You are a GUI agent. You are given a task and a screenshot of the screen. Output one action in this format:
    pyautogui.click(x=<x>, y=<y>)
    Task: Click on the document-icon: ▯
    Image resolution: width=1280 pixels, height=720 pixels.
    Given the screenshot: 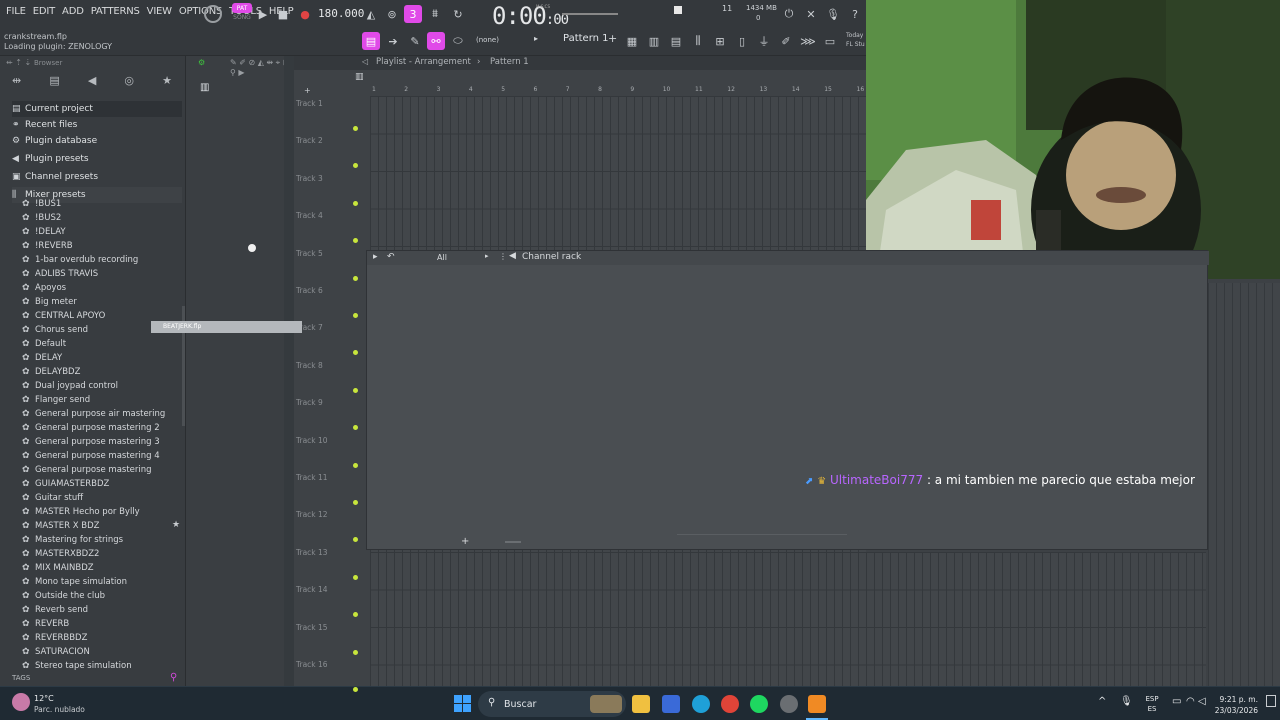 What is the action you would take?
    pyautogui.click(x=742, y=41)
    